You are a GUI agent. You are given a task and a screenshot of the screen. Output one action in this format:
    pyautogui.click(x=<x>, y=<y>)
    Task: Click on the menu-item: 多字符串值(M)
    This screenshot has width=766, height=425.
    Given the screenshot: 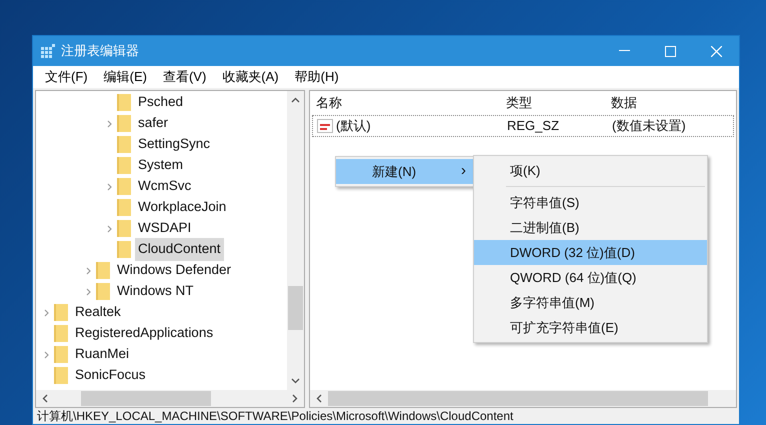 What is the action you would take?
    pyautogui.click(x=590, y=302)
    